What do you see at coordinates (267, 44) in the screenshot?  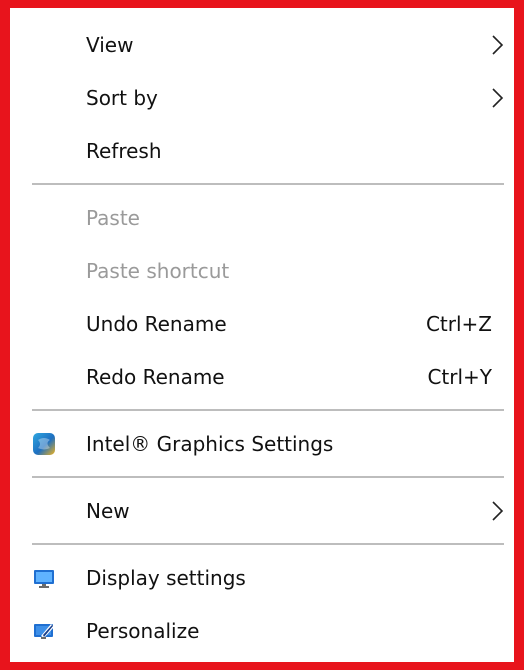 I see `menu-item-view: View` at bounding box center [267, 44].